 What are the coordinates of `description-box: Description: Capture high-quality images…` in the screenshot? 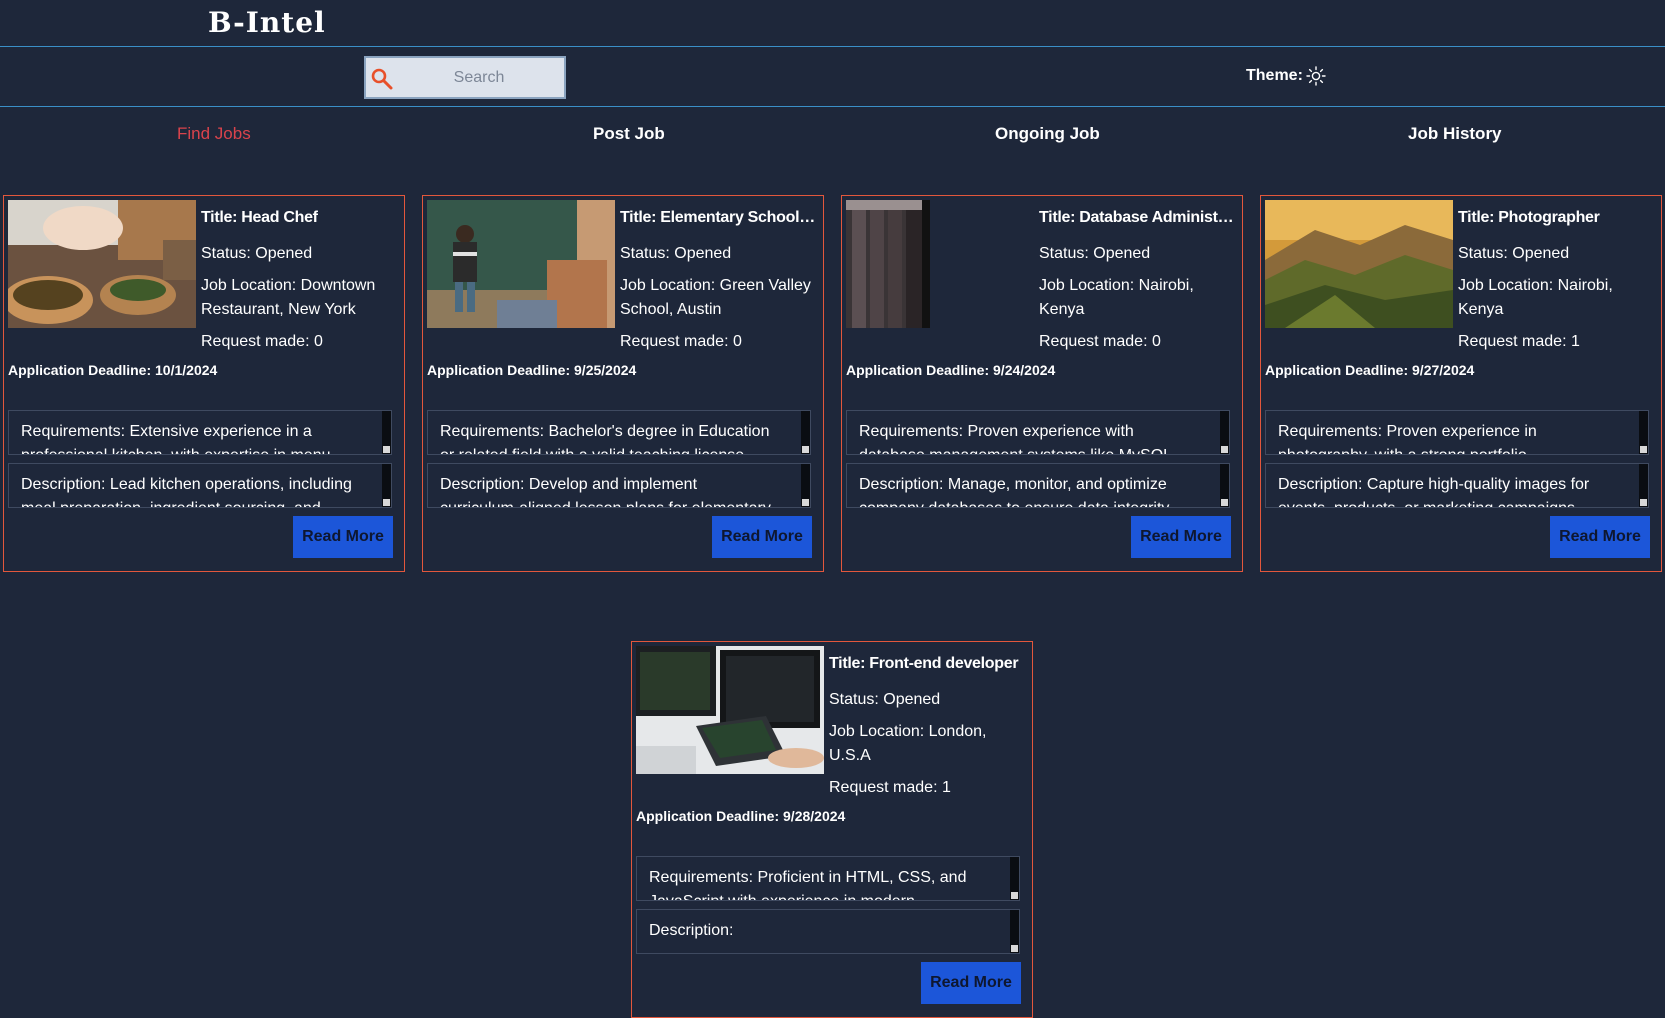 It's located at (1457, 485).